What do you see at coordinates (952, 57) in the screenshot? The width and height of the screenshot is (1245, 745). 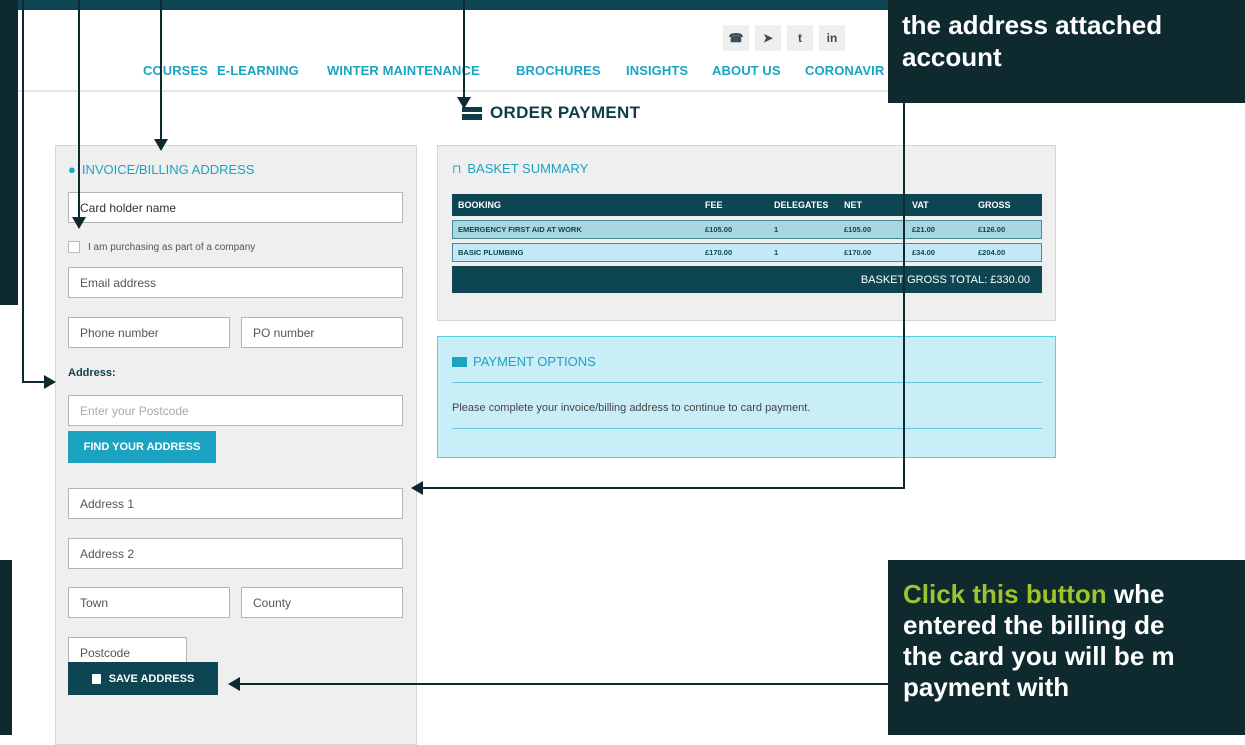 I see `callout-text-line: account` at bounding box center [952, 57].